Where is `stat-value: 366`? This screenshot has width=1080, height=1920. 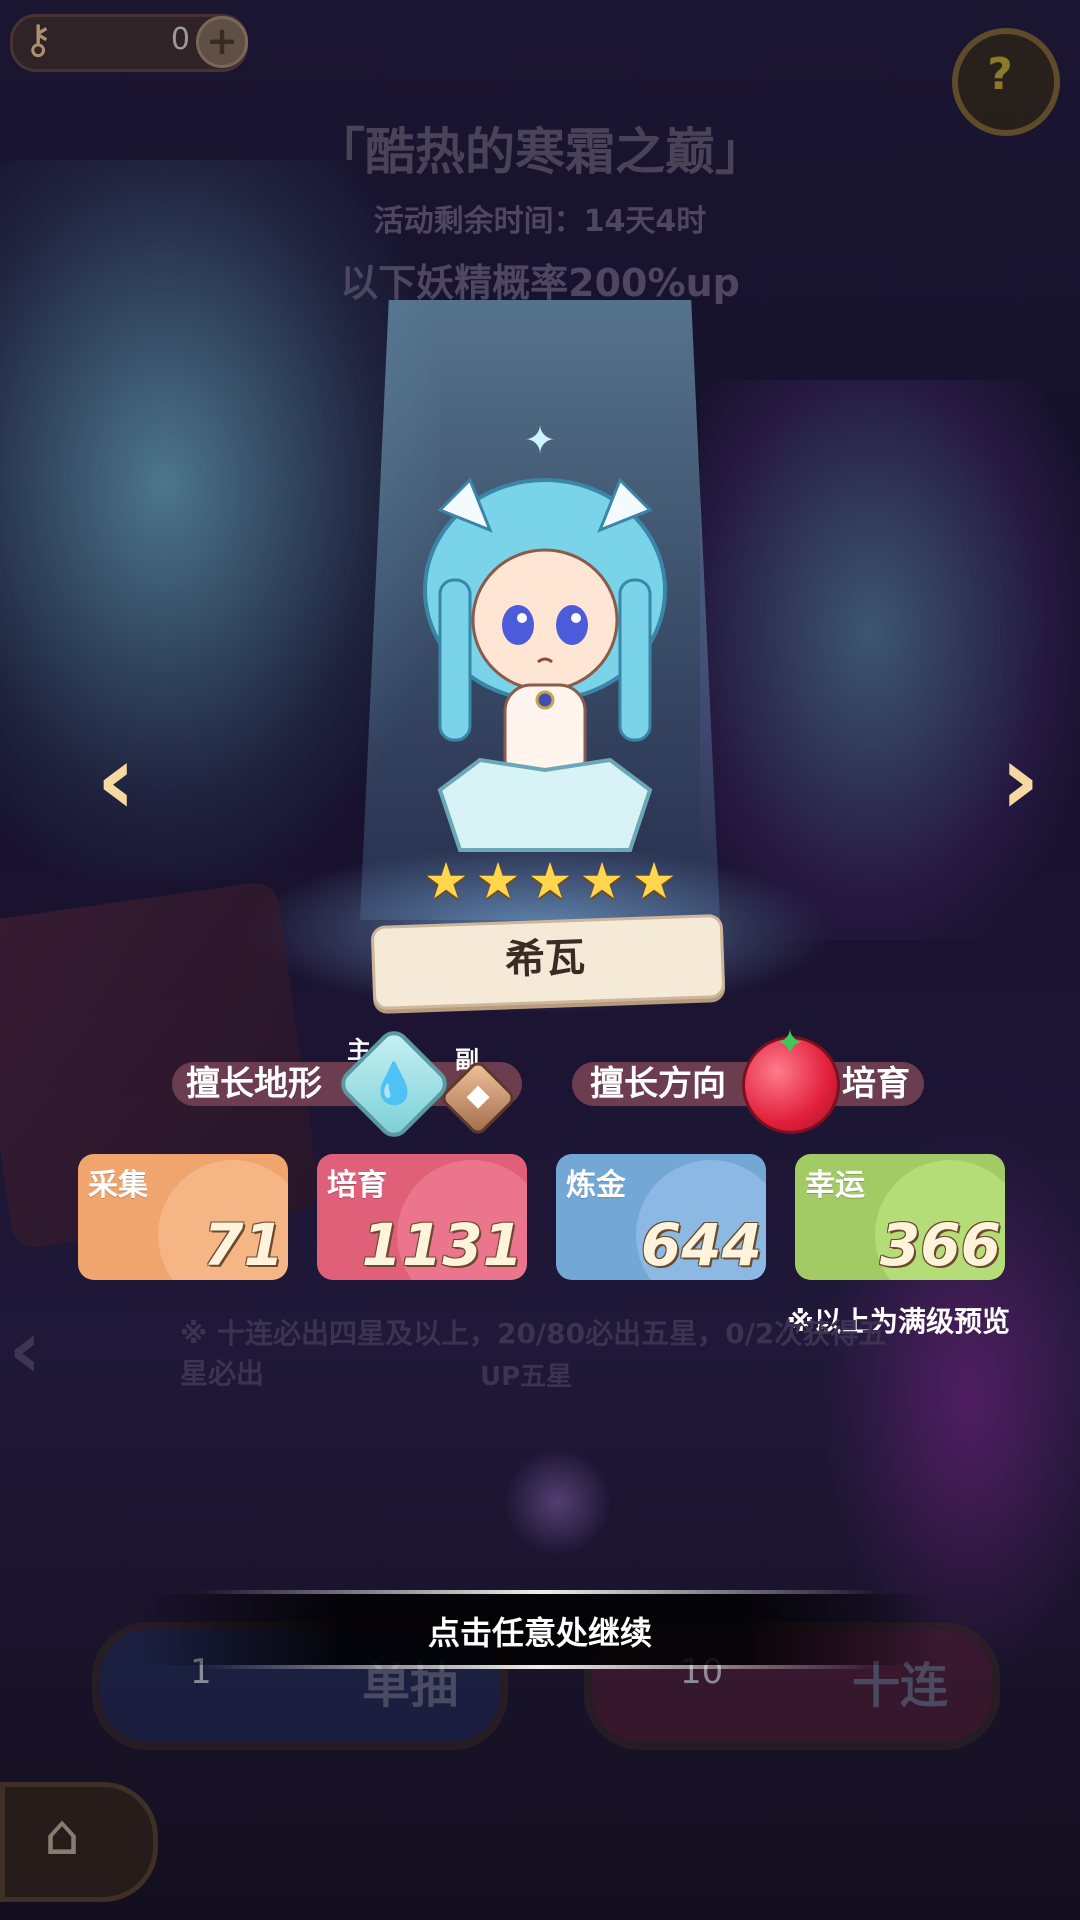 stat-value: 366 is located at coordinates (940, 1245).